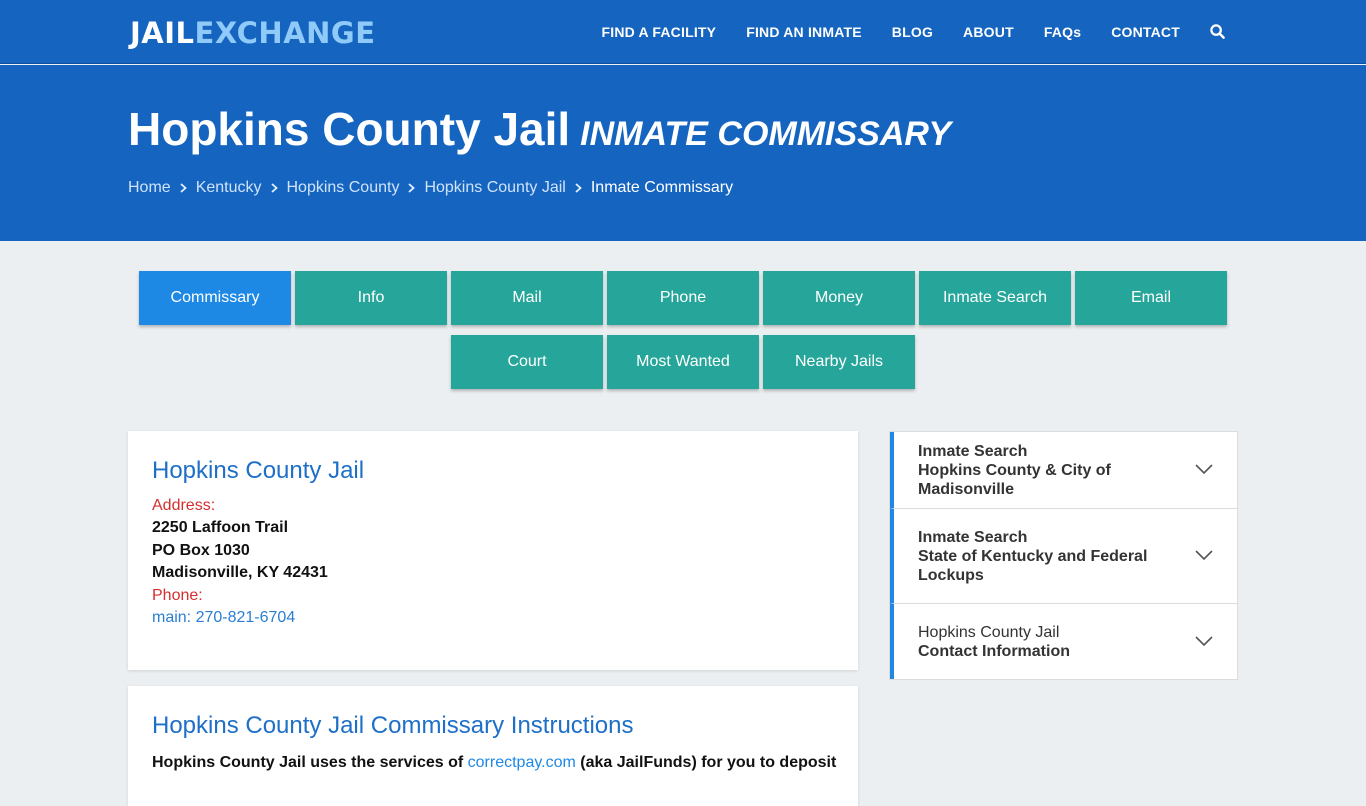 This screenshot has height=806, width=1366. Describe the element at coordinates (527, 298) in the screenshot. I see `tab-mail: Mail` at that location.